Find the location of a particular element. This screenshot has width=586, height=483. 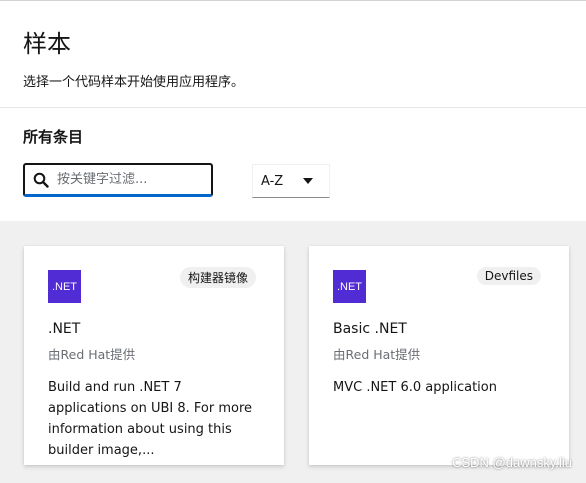

header-divider is located at coordinates (293, 107).